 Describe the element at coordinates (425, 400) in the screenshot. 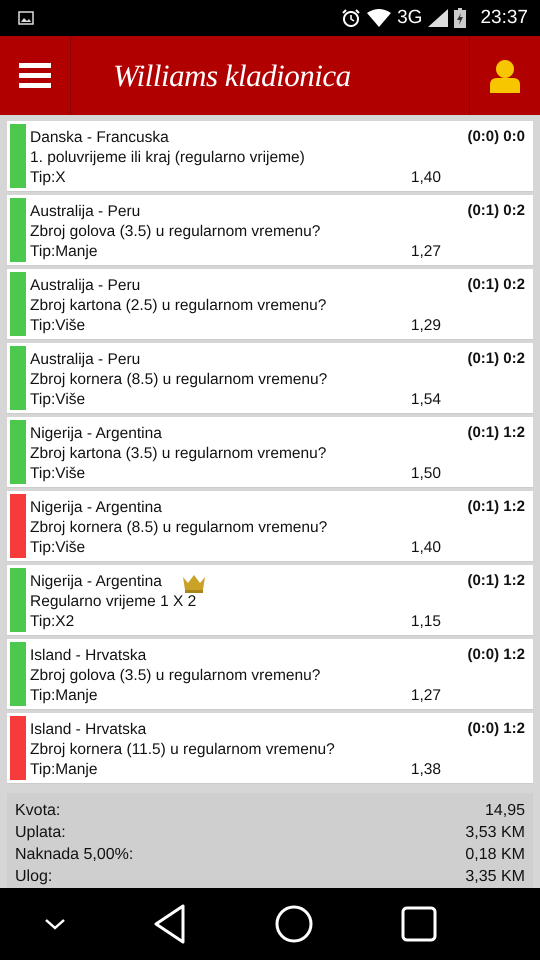

I see `odds: 1,54` at that location.